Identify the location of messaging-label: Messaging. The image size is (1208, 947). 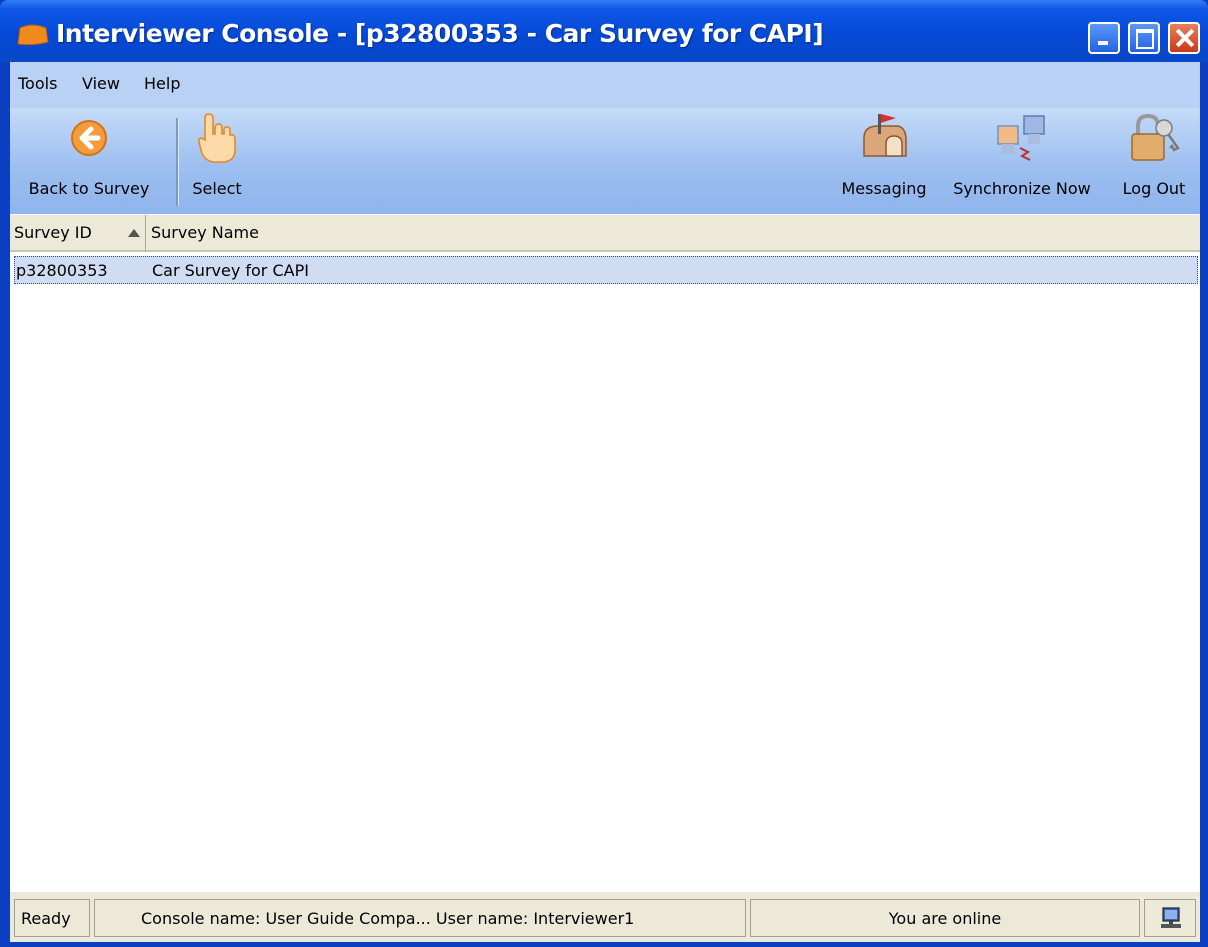
(884, 188).